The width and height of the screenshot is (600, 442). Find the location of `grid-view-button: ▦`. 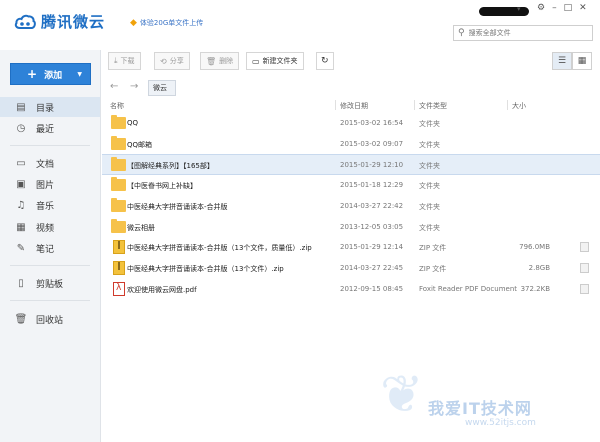

grid-view-button: ▦ is located at coordinates (582, 61).